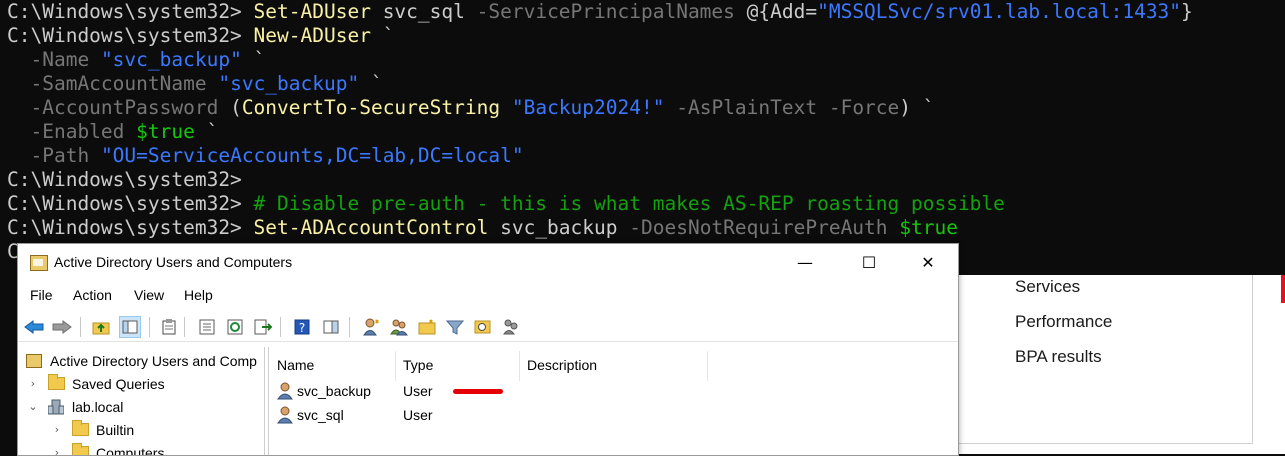  I want to click on terminal-line: -SamAccountName "svc_backup" `, so click(194, 84).